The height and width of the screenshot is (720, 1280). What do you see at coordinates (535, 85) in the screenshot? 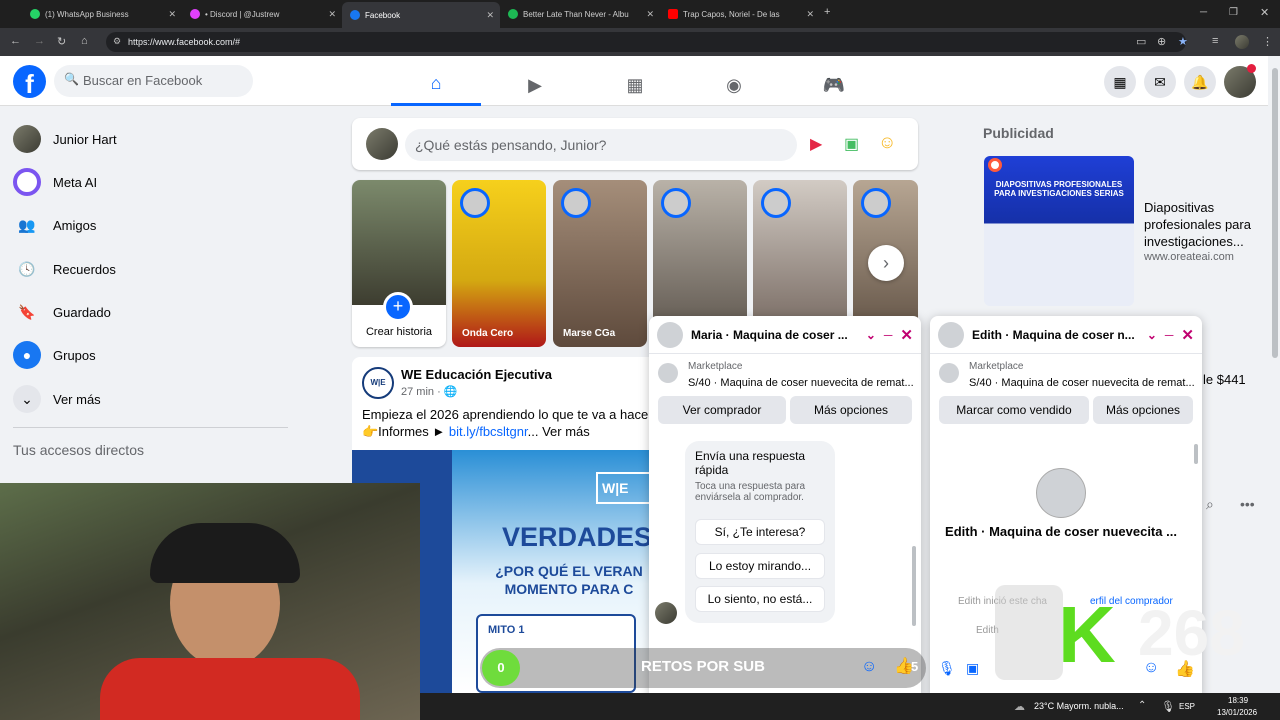
I see `nav-video: ▶` at bounding box center [535, 85].